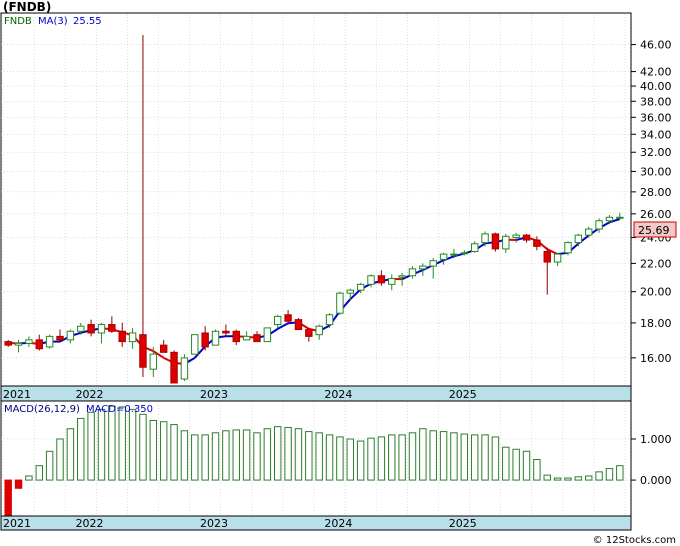 The width and height of the screenshot is (680, 546). Describe the element at coordinates (656, 117) in the screenshot. I see `price-y-tick: 36.00` at that location.